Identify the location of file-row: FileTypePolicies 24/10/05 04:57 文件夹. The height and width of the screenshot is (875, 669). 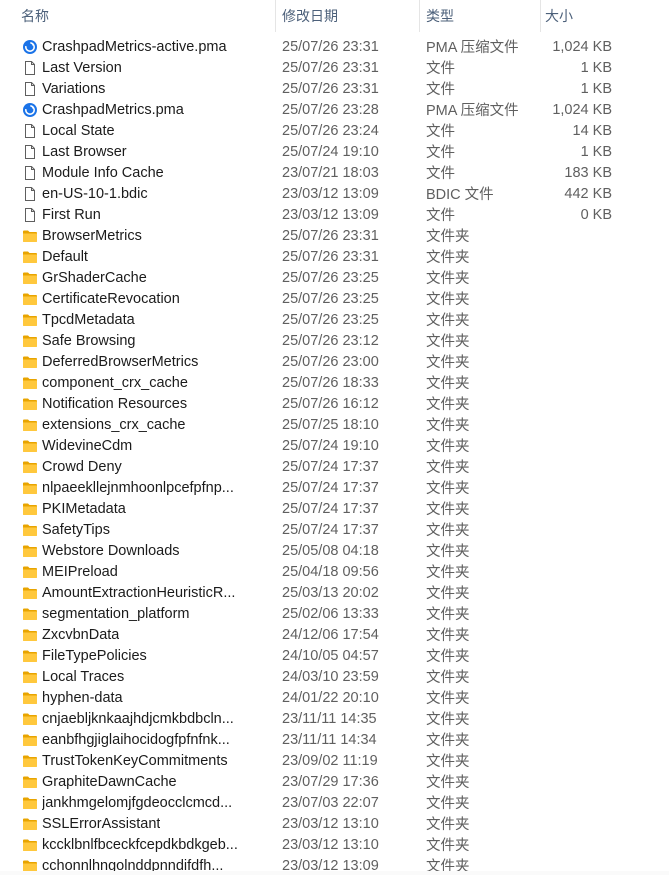
(334, 655).